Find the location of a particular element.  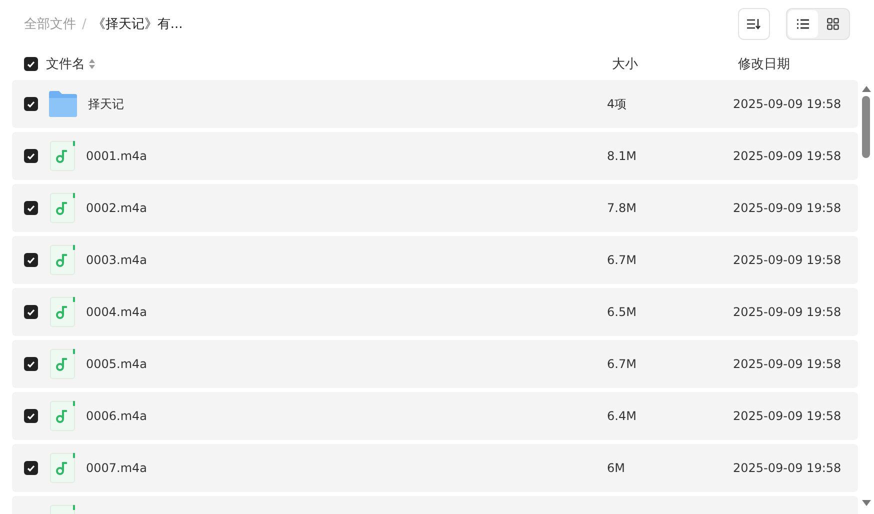

file-name: 0007.m4a is located at coordinates (117, 468).